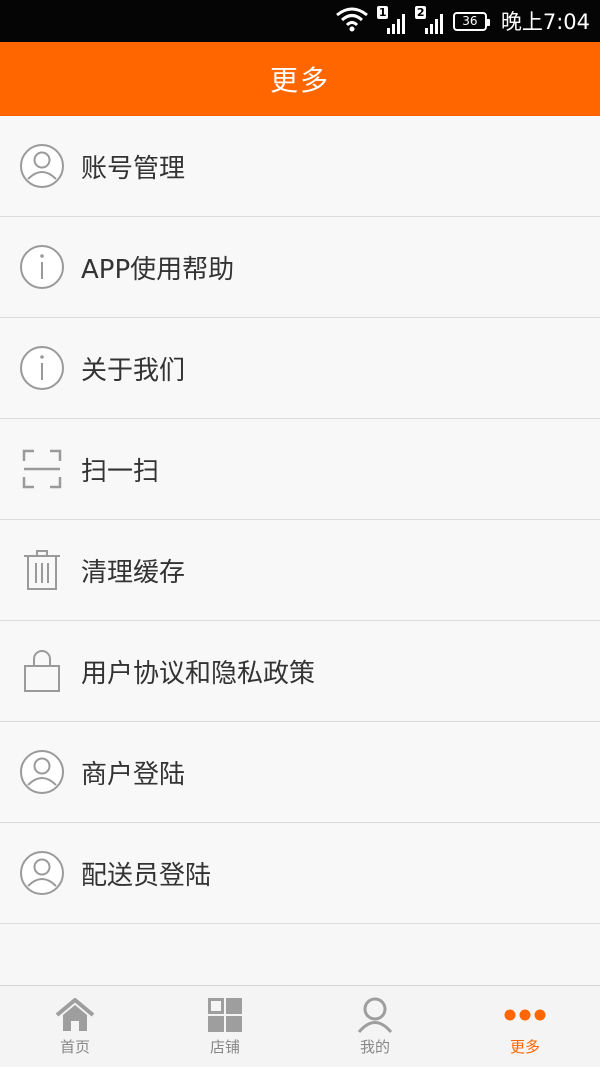  What do you see at coordinates (74, 1047) in the screenshot?
I see `tab-label: 首页` at bounding box center [74, 1047].